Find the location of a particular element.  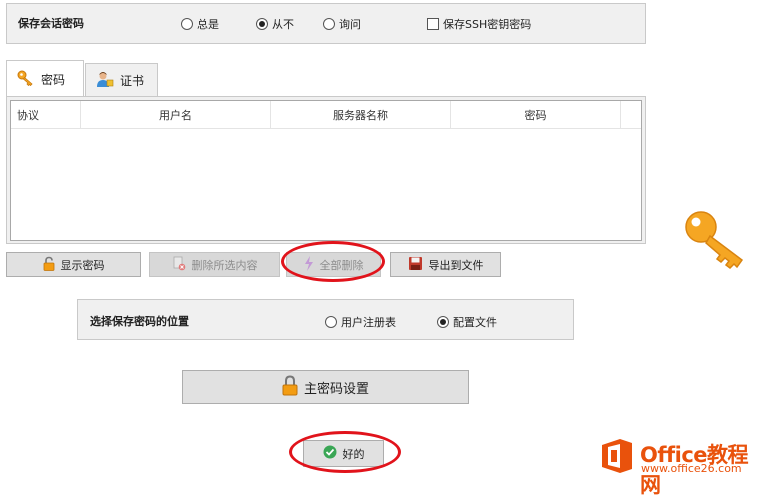

export-to-file-button: 导出到文件 is located at coordinates (445, 264).